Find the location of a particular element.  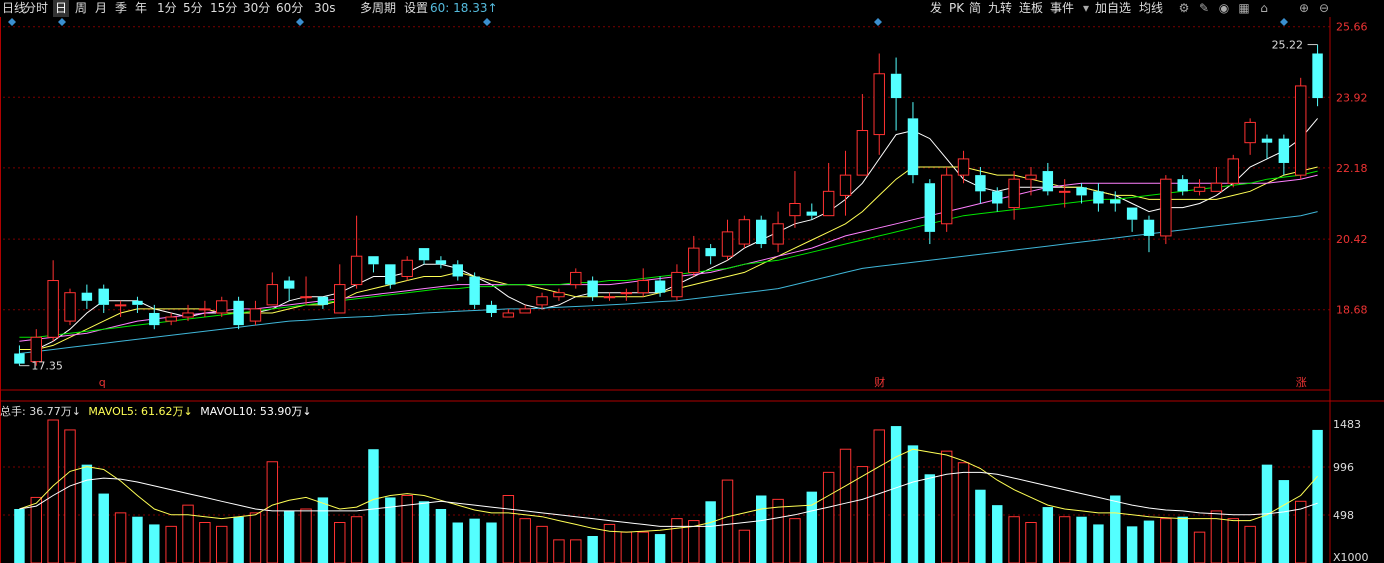

low-price-label: 17.35 is located at coordinates (47, 366).